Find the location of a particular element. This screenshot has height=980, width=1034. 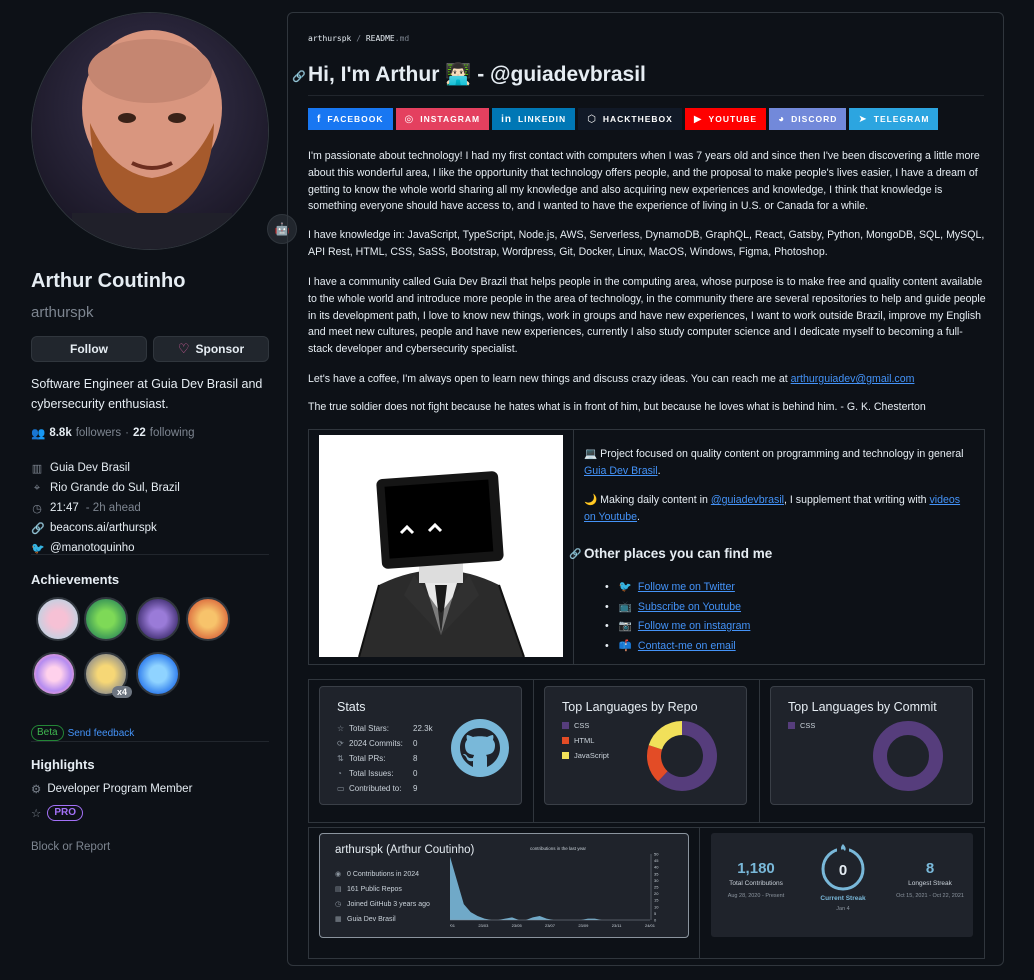

readme-path-user: arthurspk is located at coordinates (329, 38).